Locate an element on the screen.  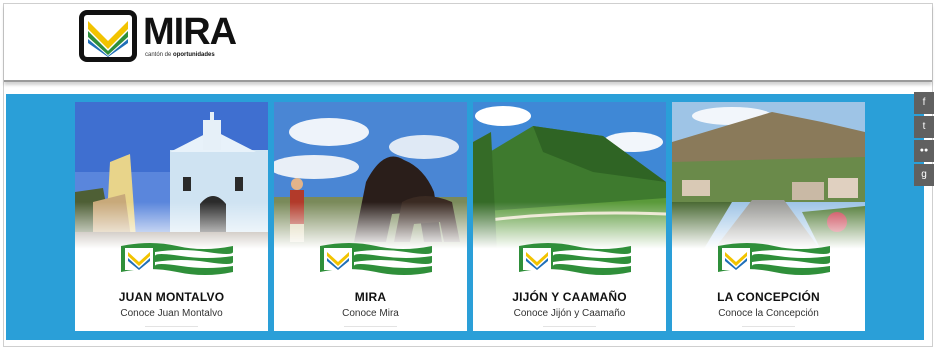
logo-tagline-prefix: cantón de is located at coordinates (158, 55).